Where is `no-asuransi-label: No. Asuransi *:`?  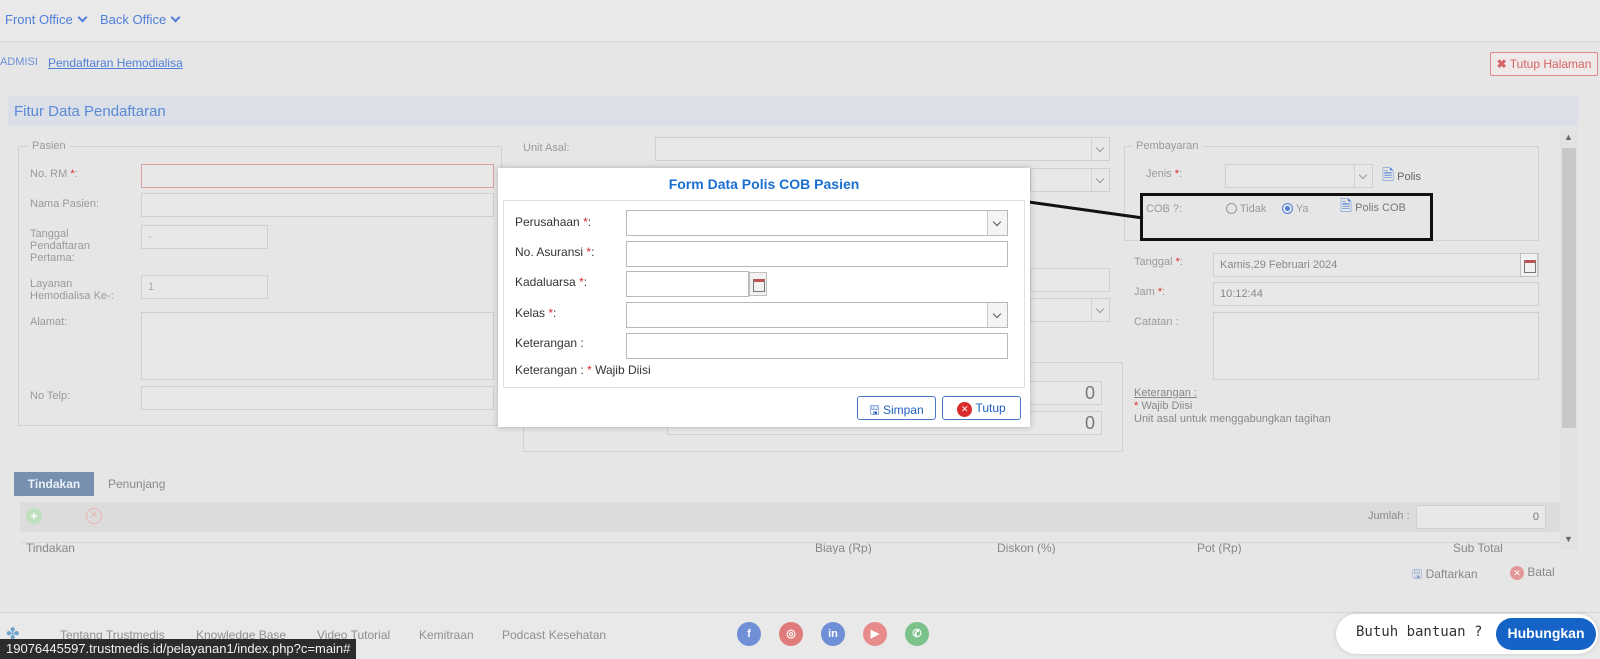 no-asuransi-label: No. Asuransi *: is located at coordinates (555, 252).